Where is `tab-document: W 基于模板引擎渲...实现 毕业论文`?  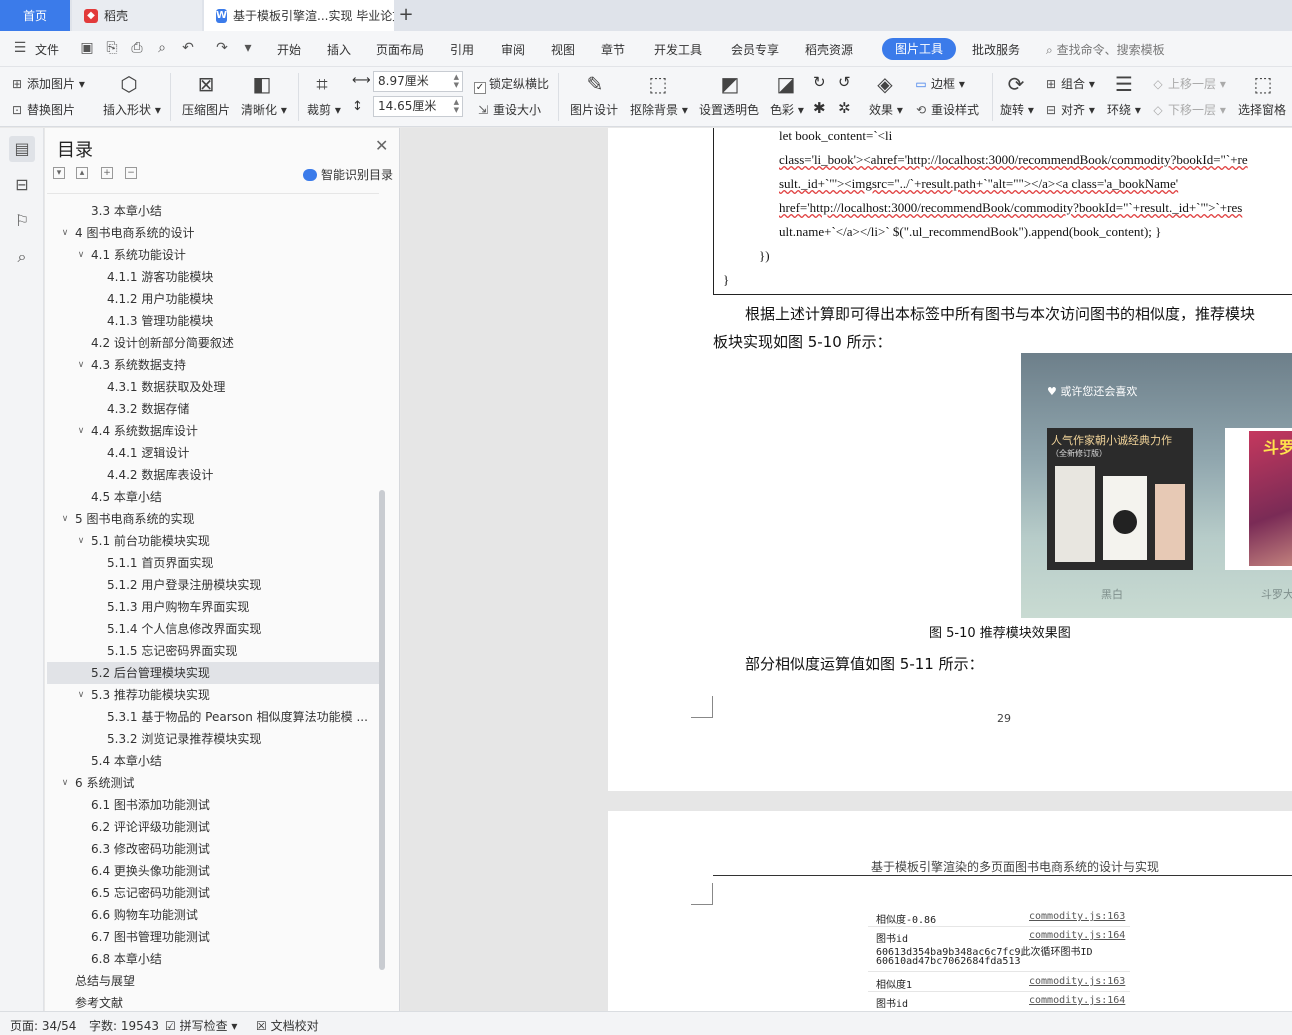 tab-document: W 基于模板引擎渲...实现 毕业论文 is located at coordinates (299, 15).